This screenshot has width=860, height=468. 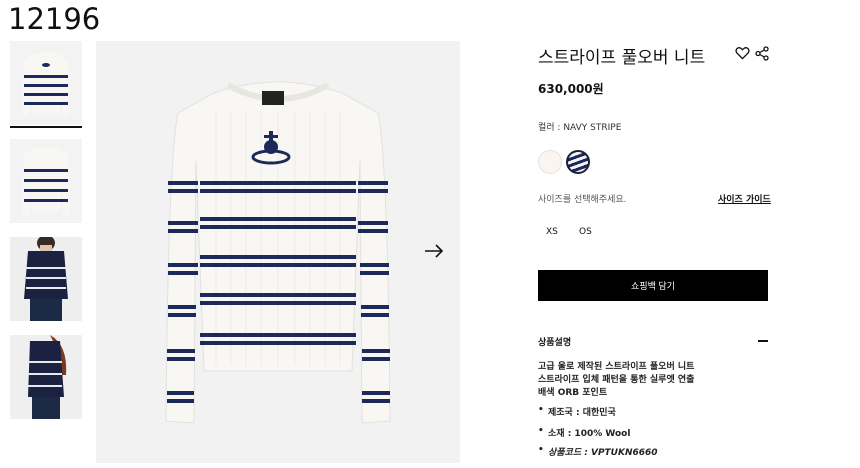 I want to click on heart-icon, so click(x=742, y=53).